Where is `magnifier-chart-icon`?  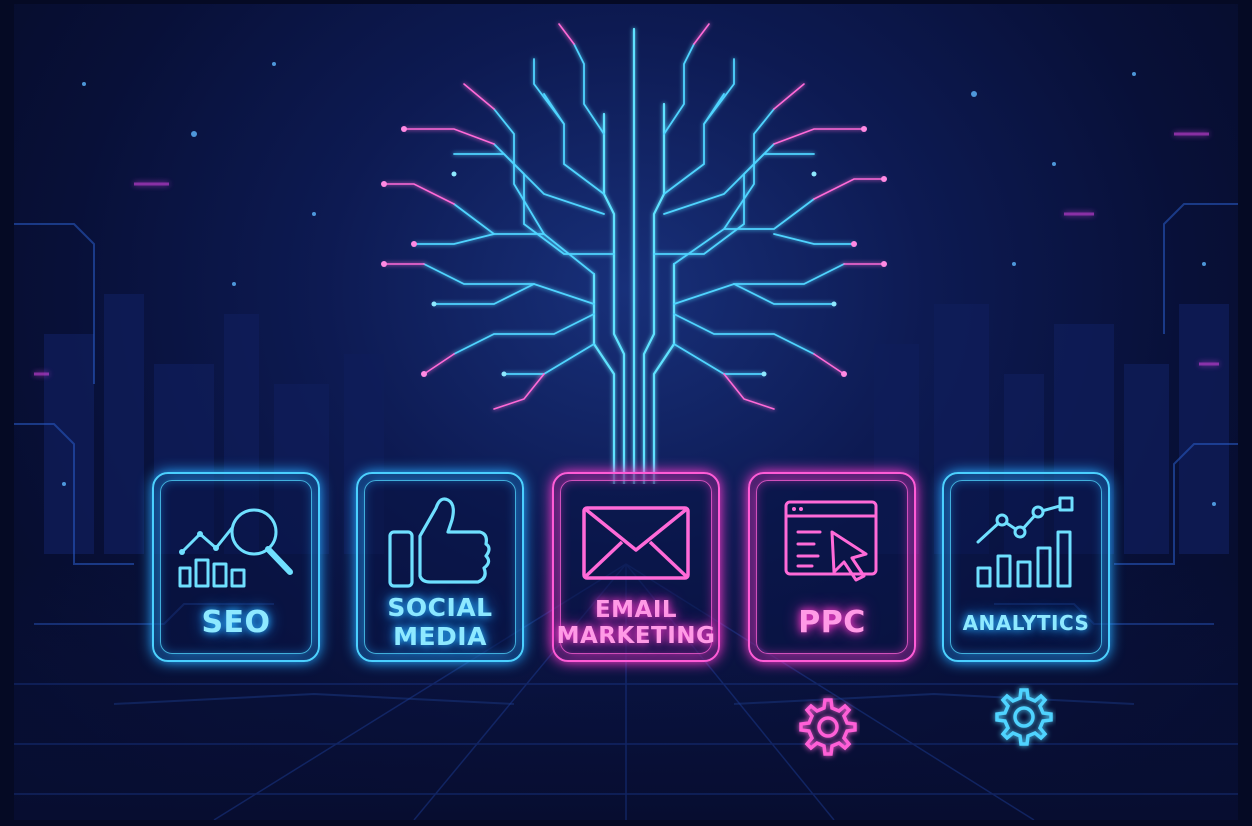
magnifier-chart-icon is located at coordinates (235, 548).